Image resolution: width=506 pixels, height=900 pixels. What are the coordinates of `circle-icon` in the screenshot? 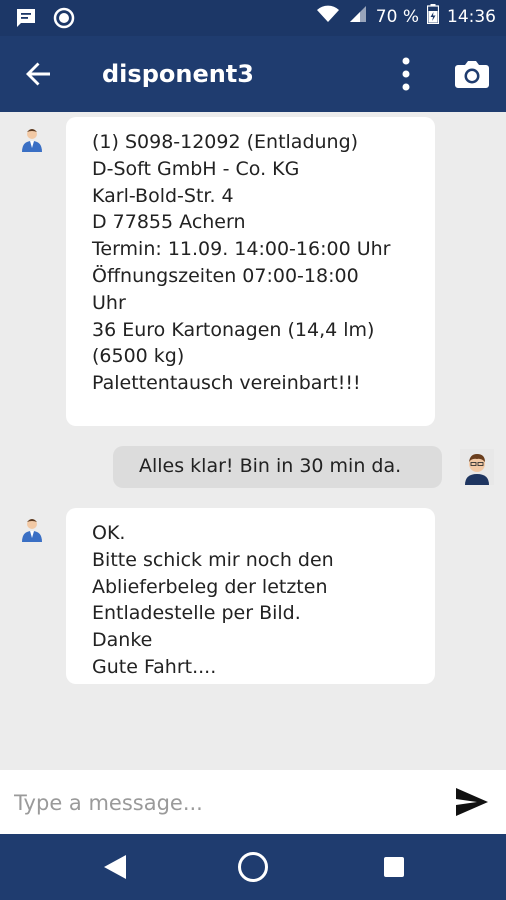 It's located at (64, 20).